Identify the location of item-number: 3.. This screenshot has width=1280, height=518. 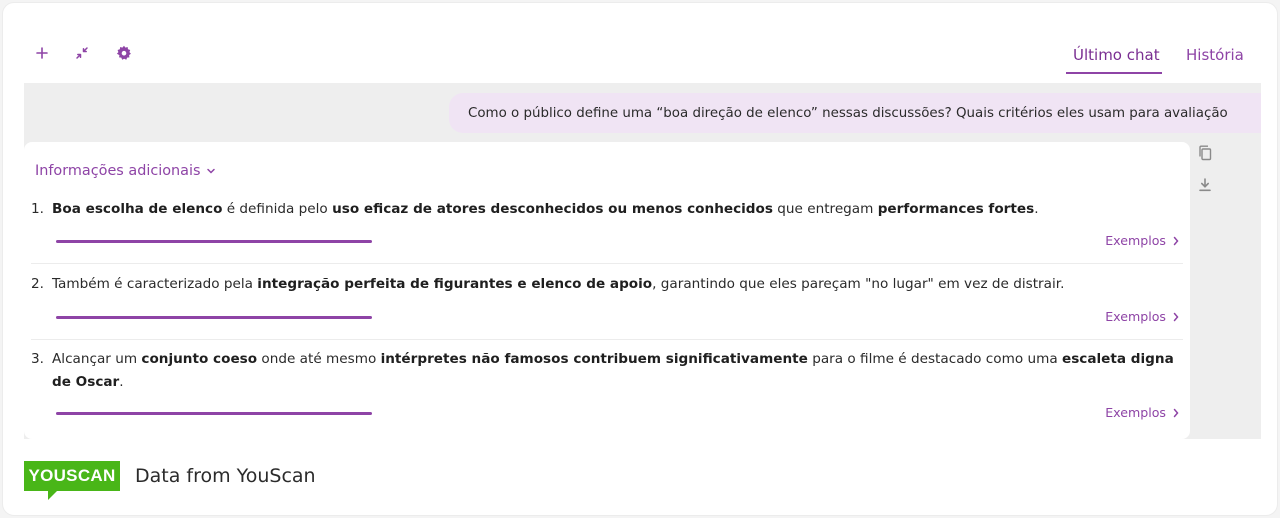
(37, 359).